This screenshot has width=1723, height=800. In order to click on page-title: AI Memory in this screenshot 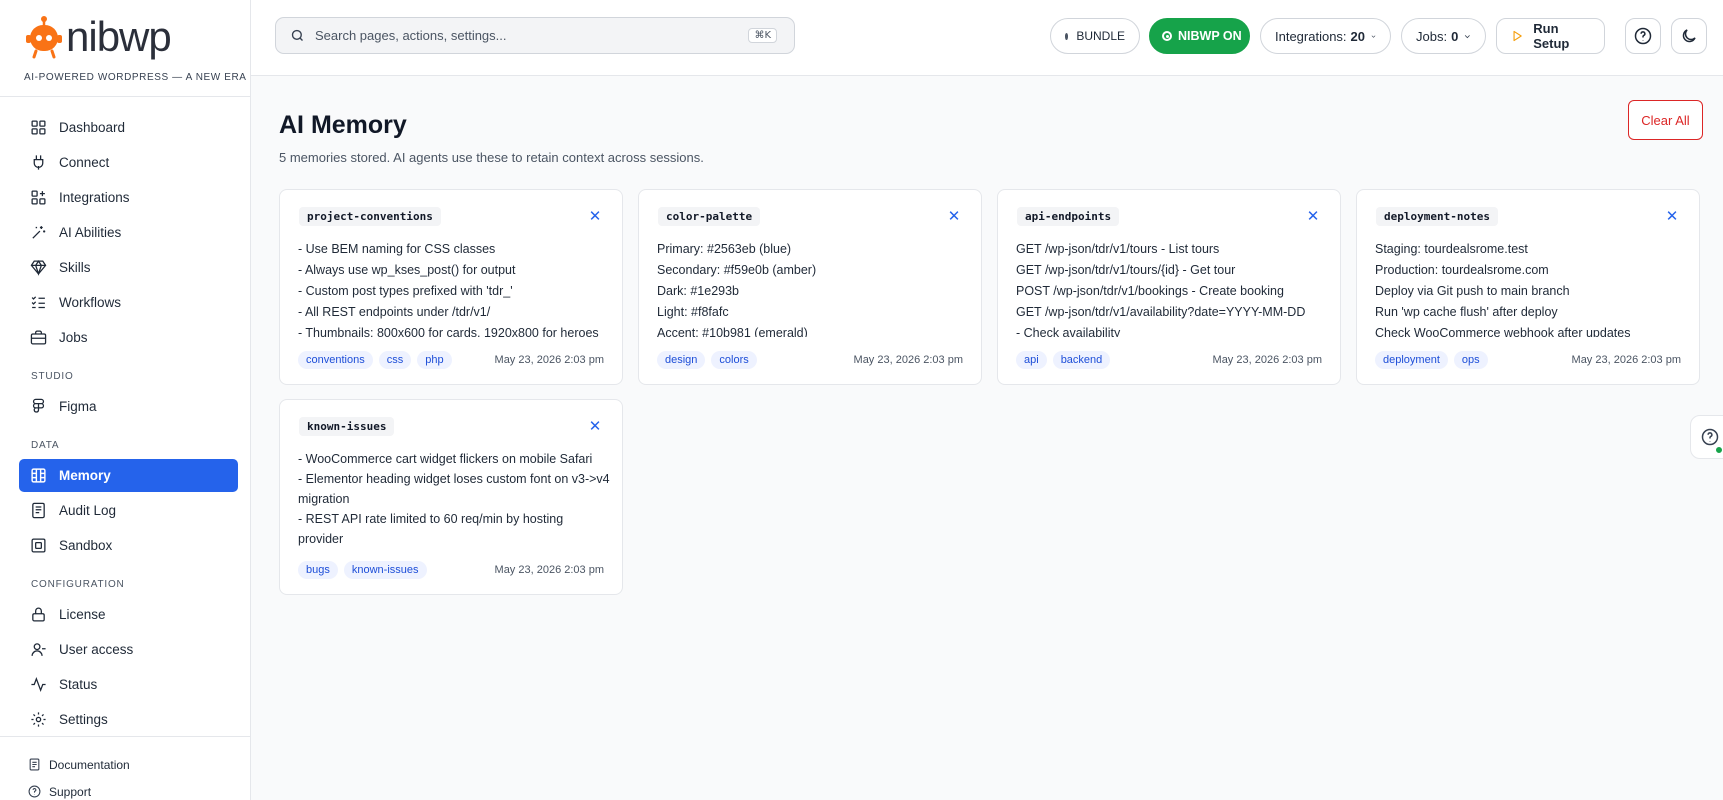, I will do `click(343, 125)`.